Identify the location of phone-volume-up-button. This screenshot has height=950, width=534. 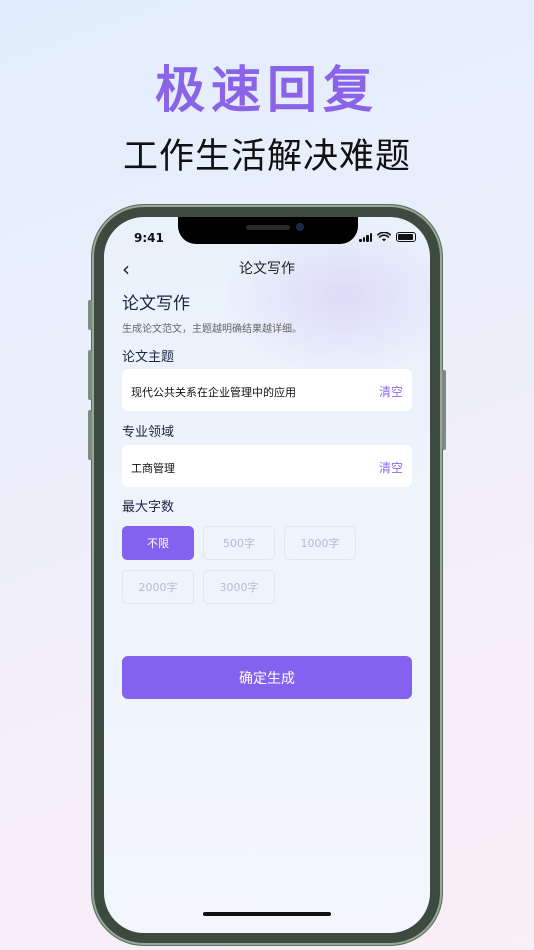
(90, 375).